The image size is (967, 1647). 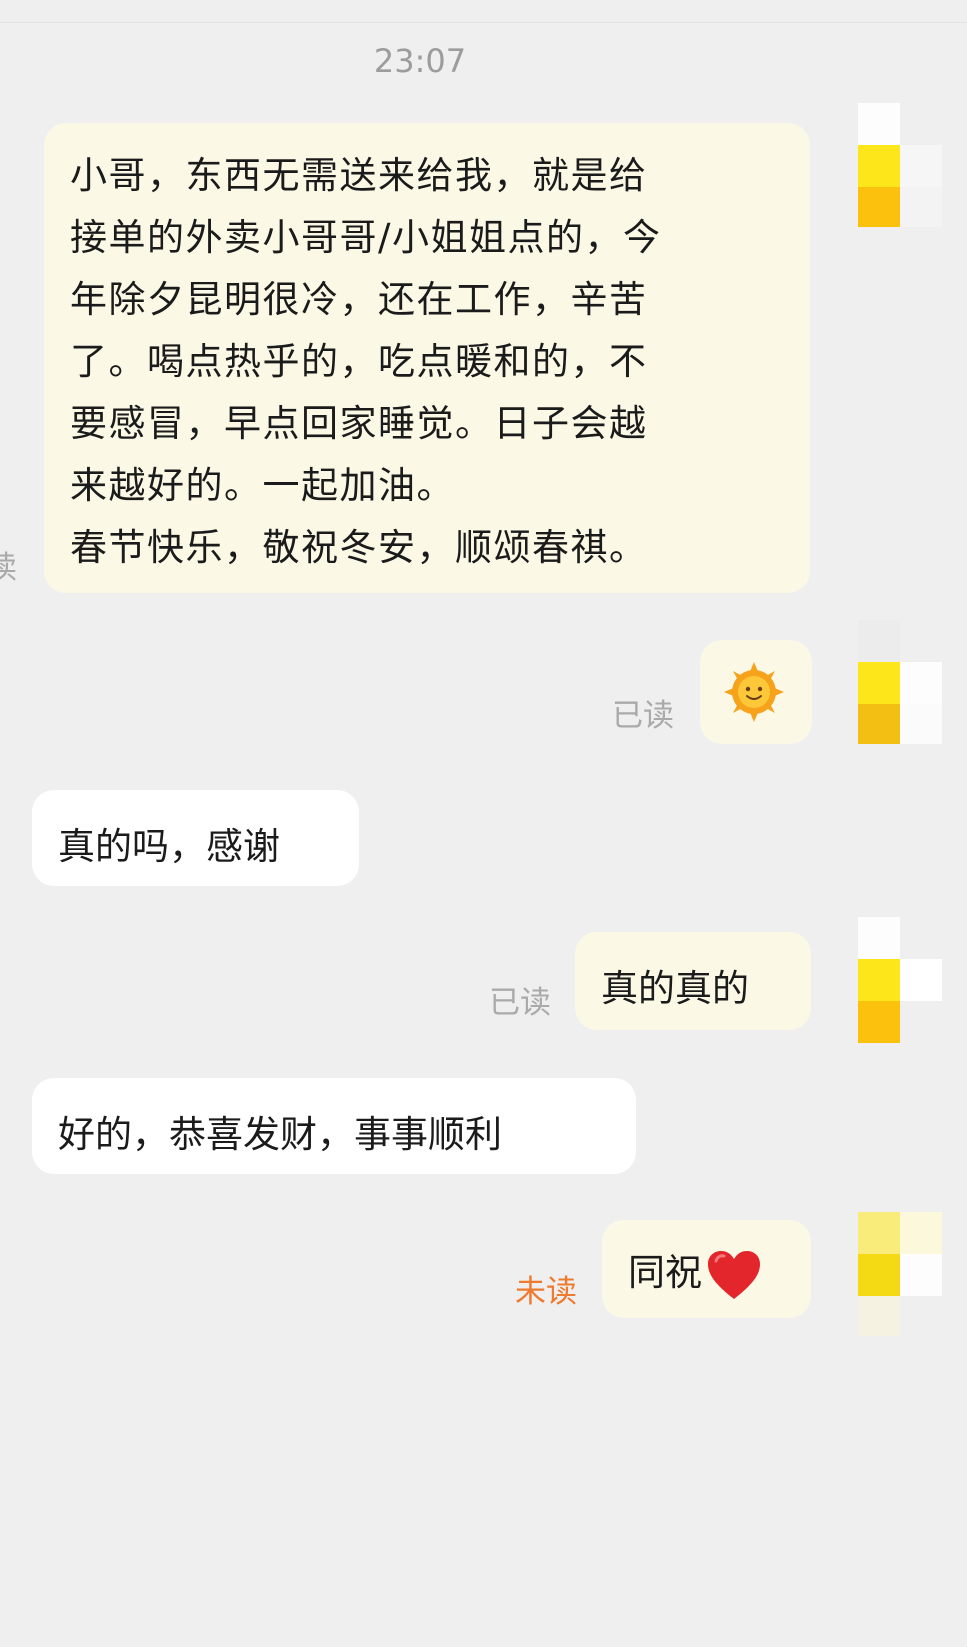 What do you see at coordinates (754, 692) in the screenshot?
I see `sun-emoji-icon` at bounding box center [754, 692].